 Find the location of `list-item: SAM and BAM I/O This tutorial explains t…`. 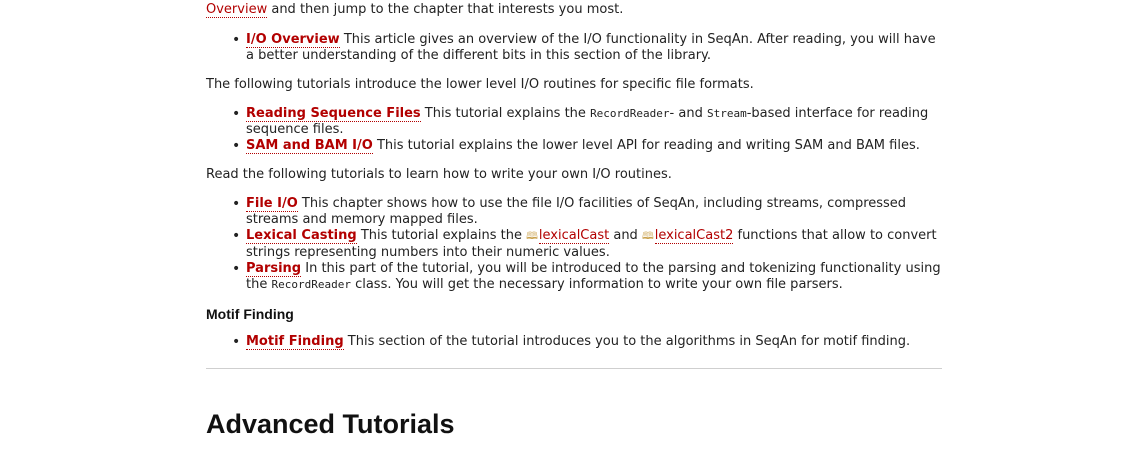

list-item: SAM and BAM I/O This tutorial explains t… is located at coordinates (587, 146).